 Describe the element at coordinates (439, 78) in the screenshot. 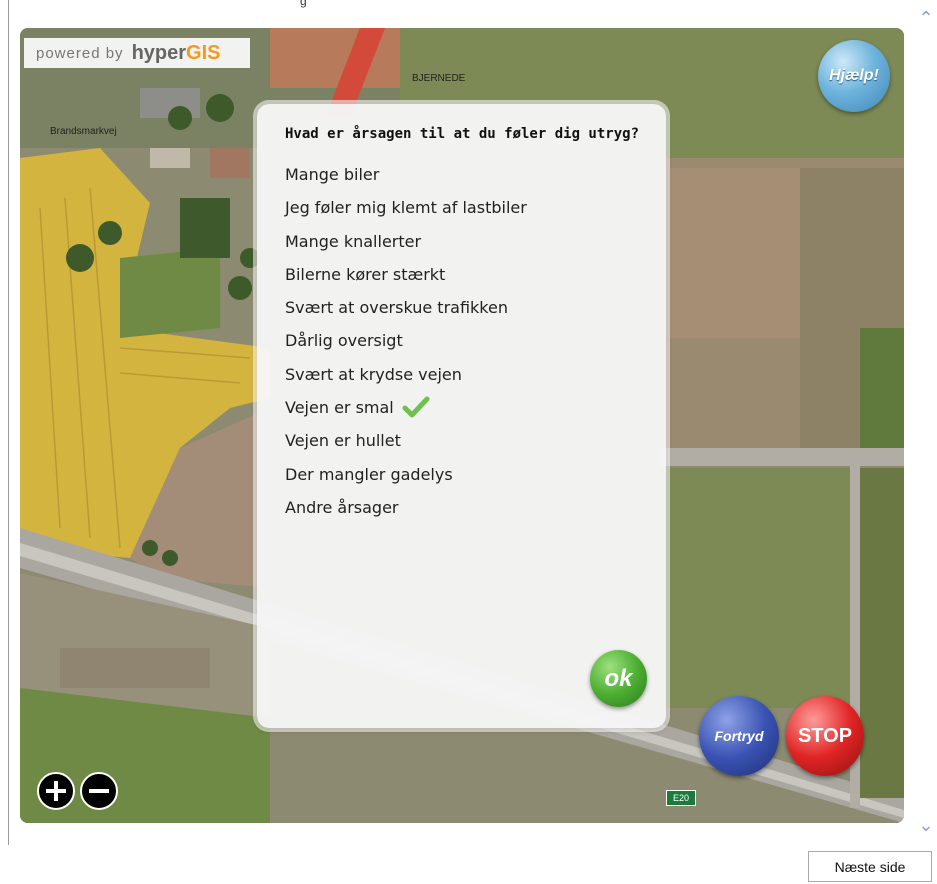

I see `place-label-bjernede: BJERNEDE` at that location.